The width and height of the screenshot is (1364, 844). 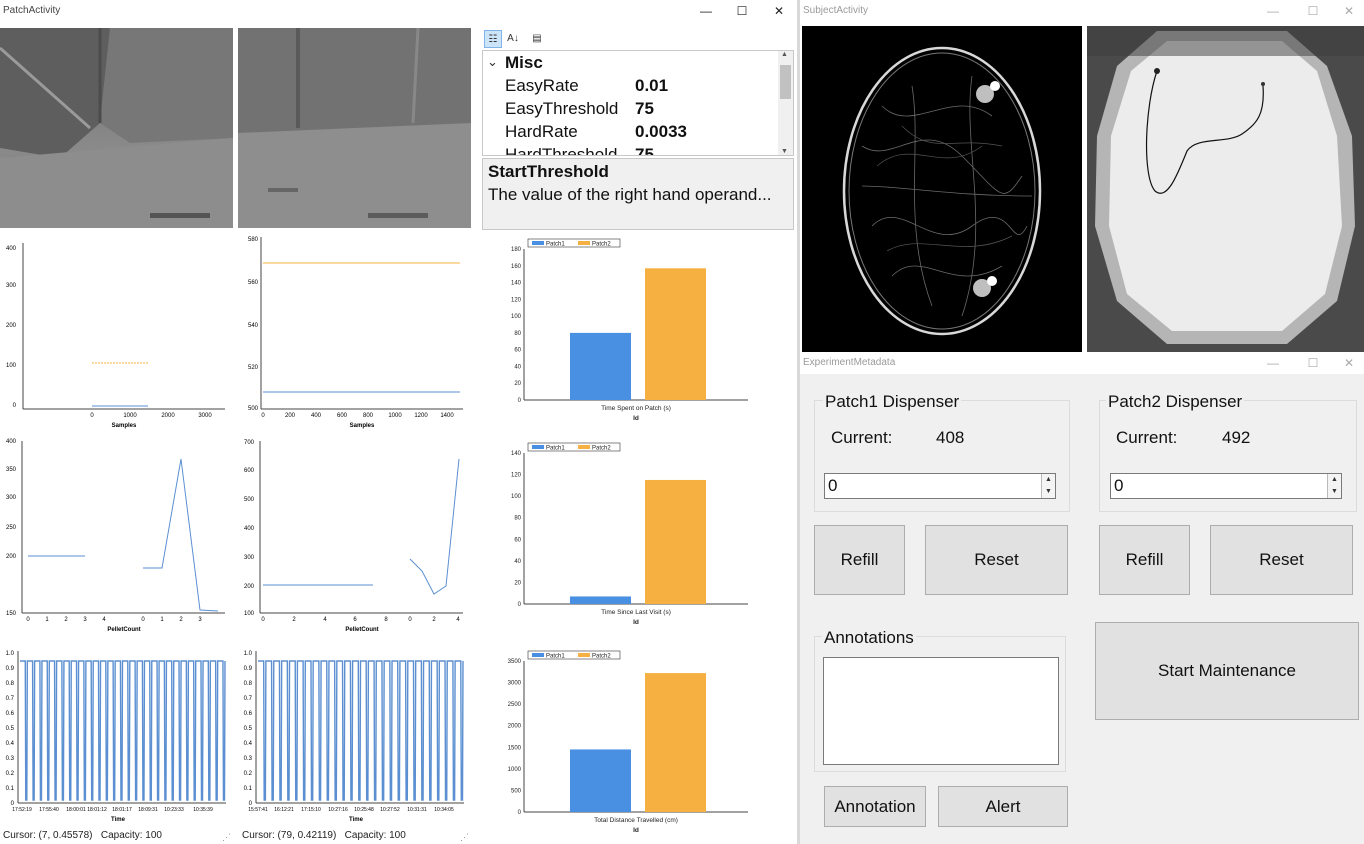 What do you see at coordinates (785, 82) in the screenshot?
I see `scrollbar-thumb` at bounding box center [785, 82].